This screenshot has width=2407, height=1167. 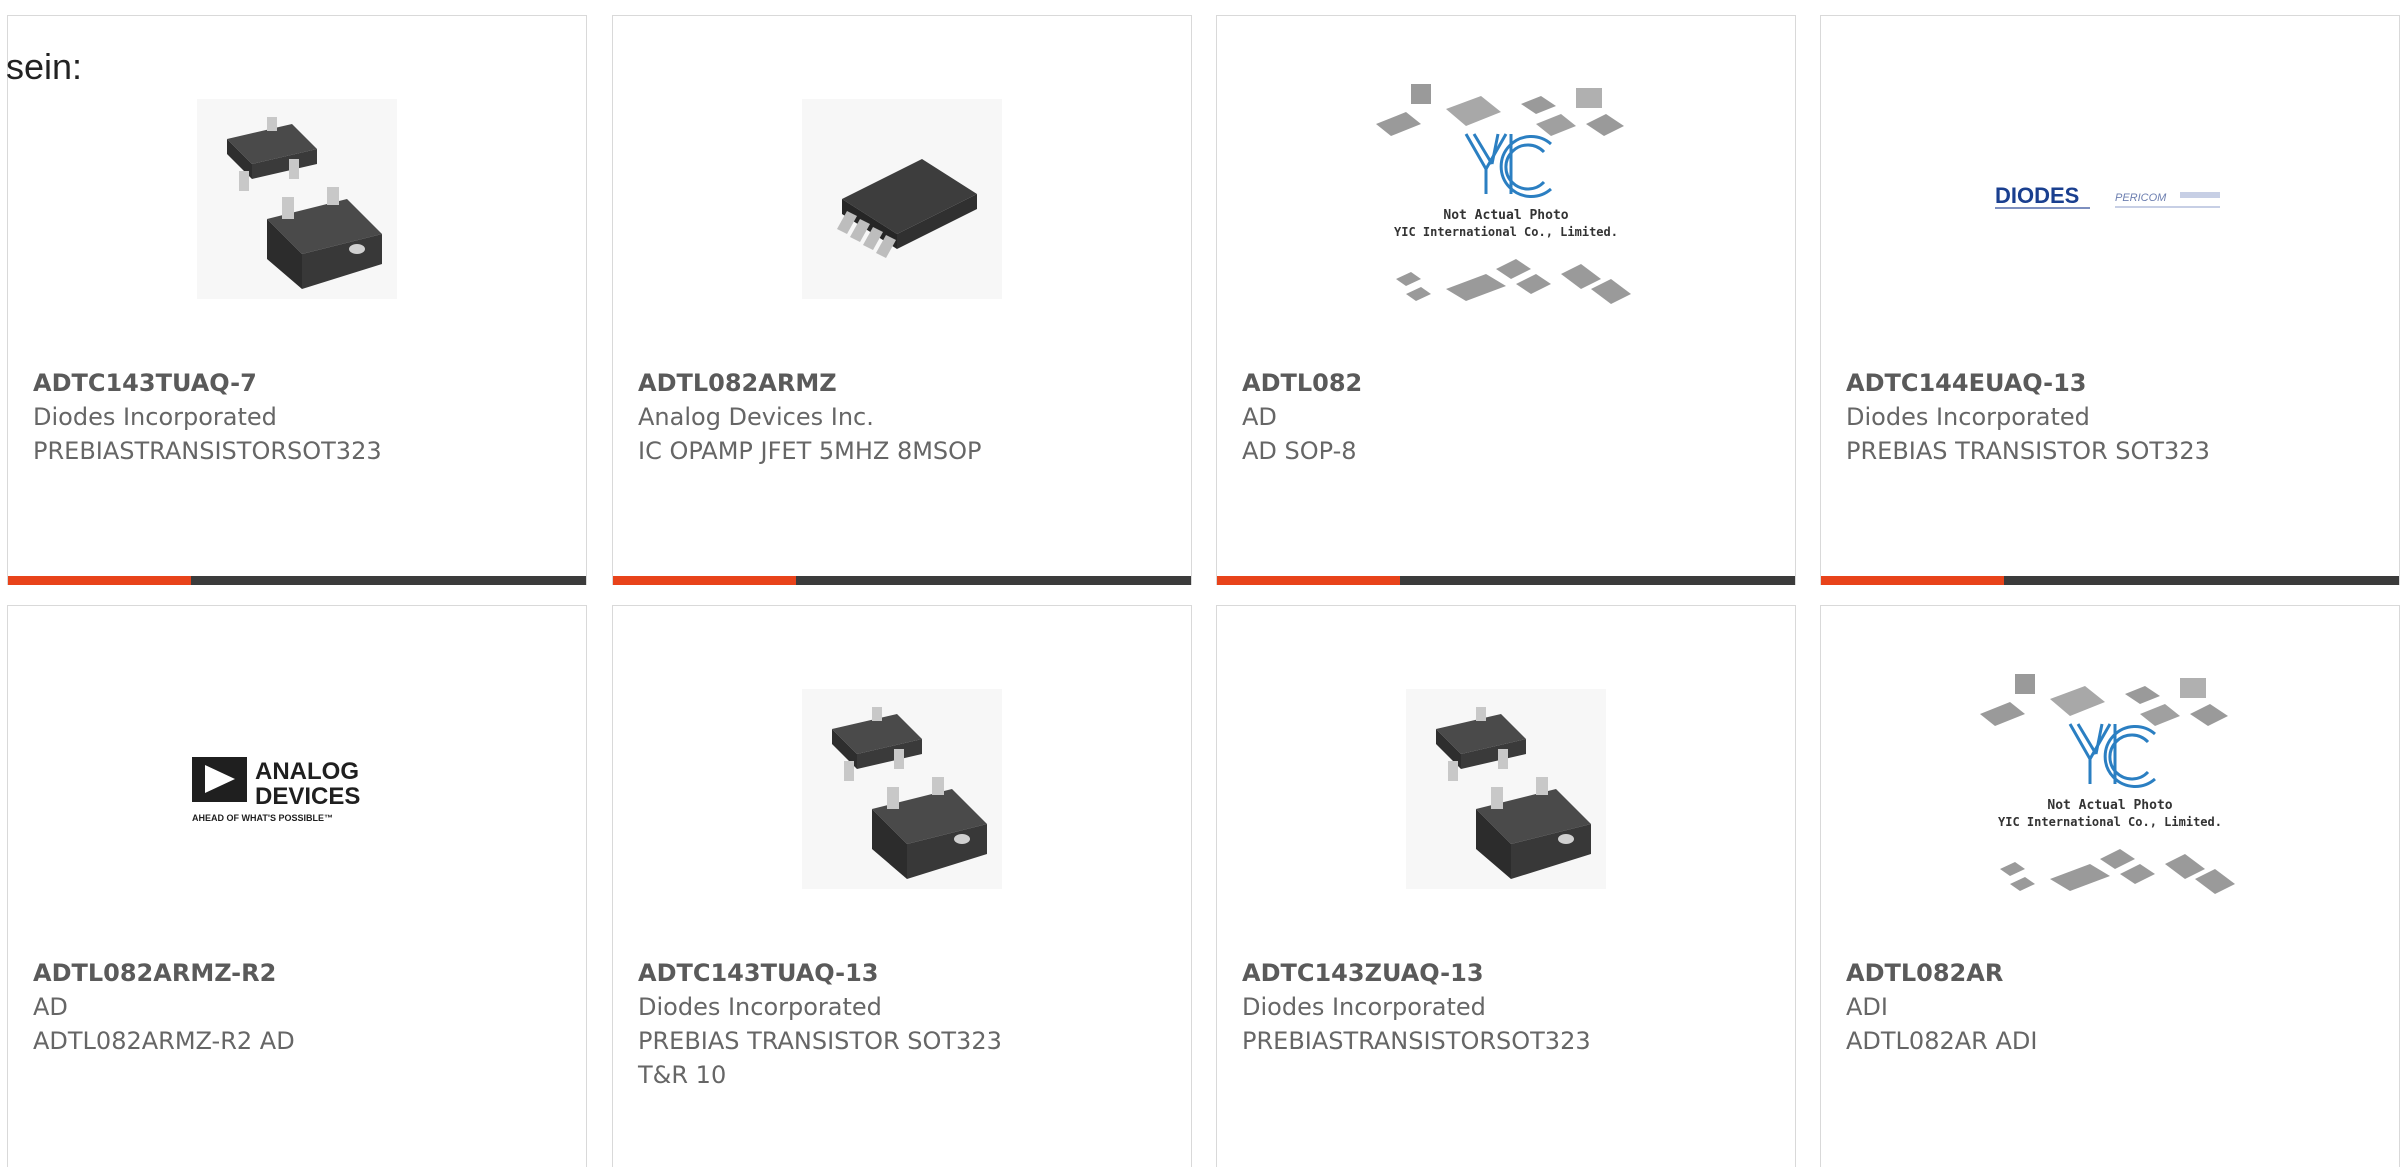 I want to click on part-number: ADTC143ZUAQ-13, so click(x=1508, y=973).